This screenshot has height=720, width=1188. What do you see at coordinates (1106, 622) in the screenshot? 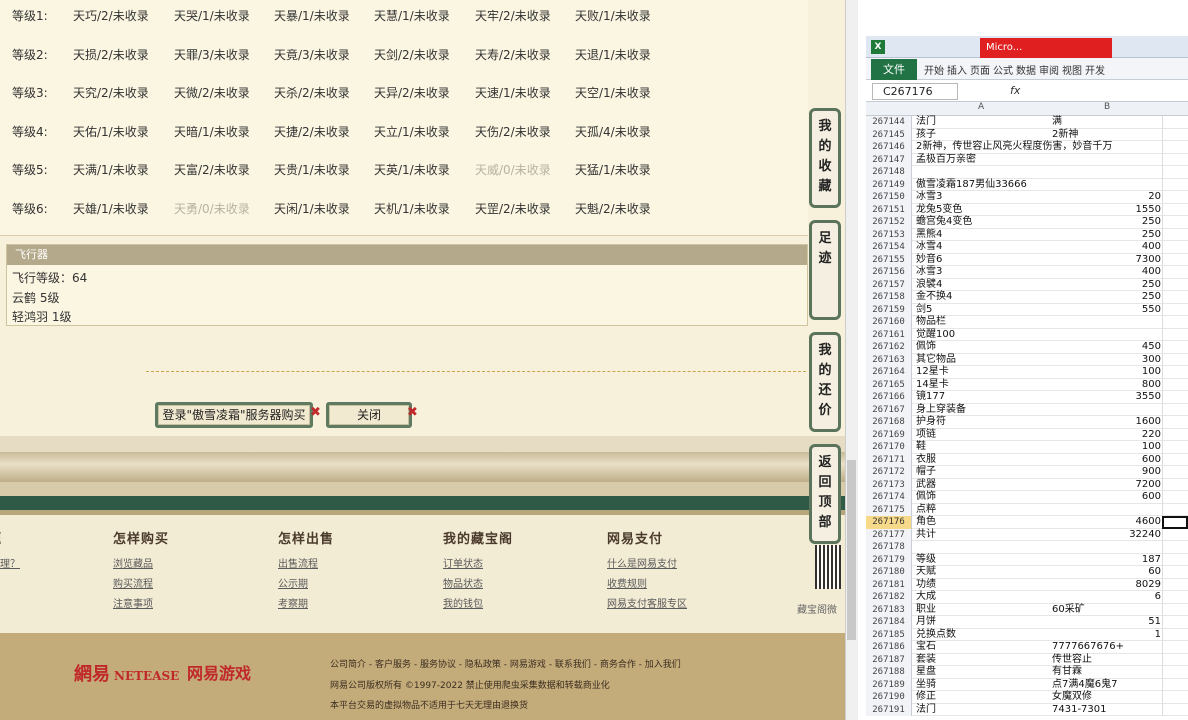
I see `cell-b: 51` at bounding box center [1106, 622].